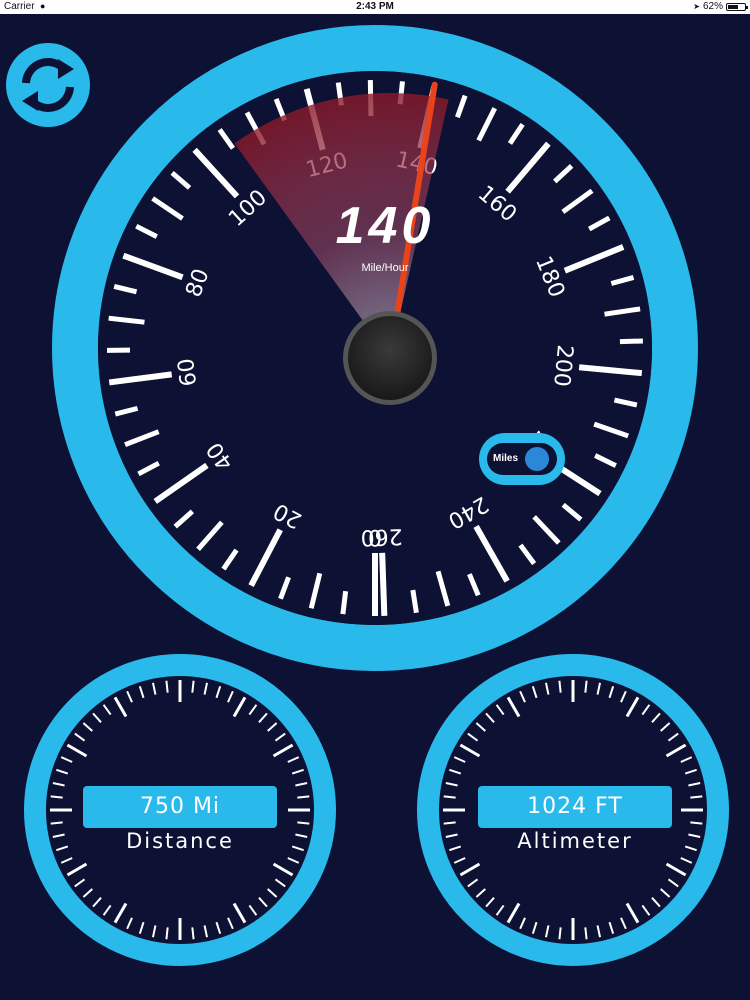  Describe the element at coordinates (180, 807) in the screenshot. I see `distance-value: 750 Mi` at that location.